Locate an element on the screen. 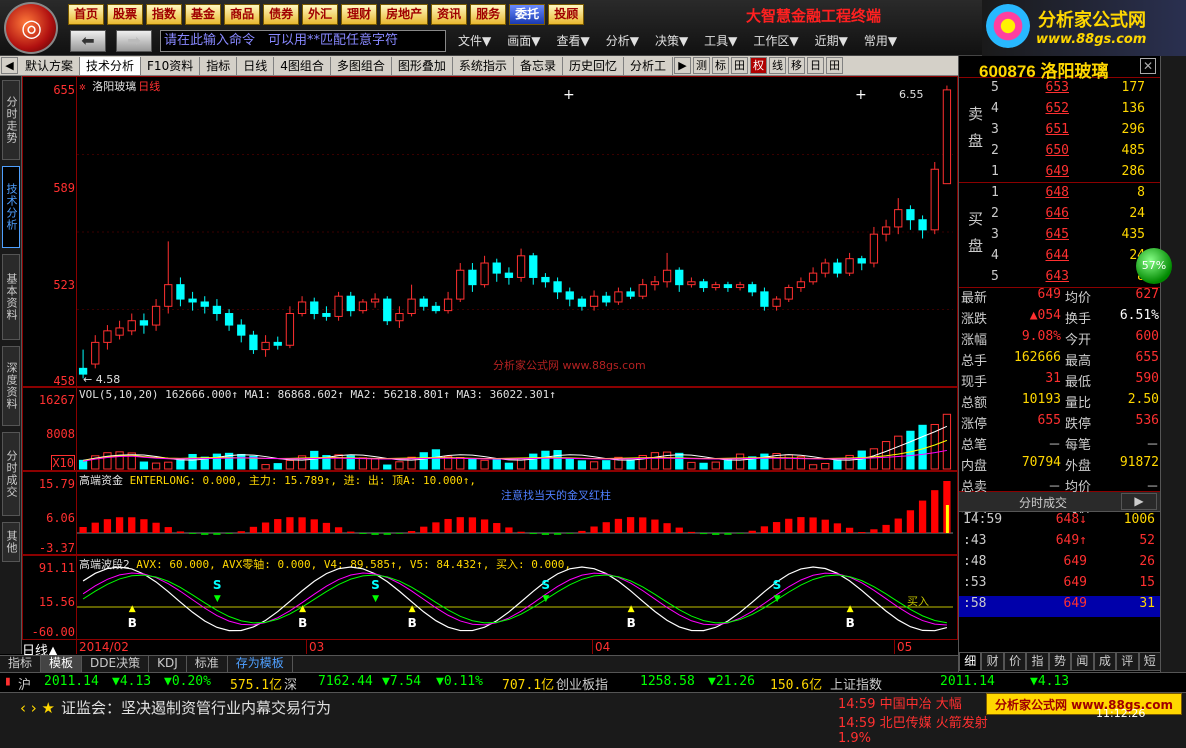  back-button: ⬅ is located at coordinates (88, 41).